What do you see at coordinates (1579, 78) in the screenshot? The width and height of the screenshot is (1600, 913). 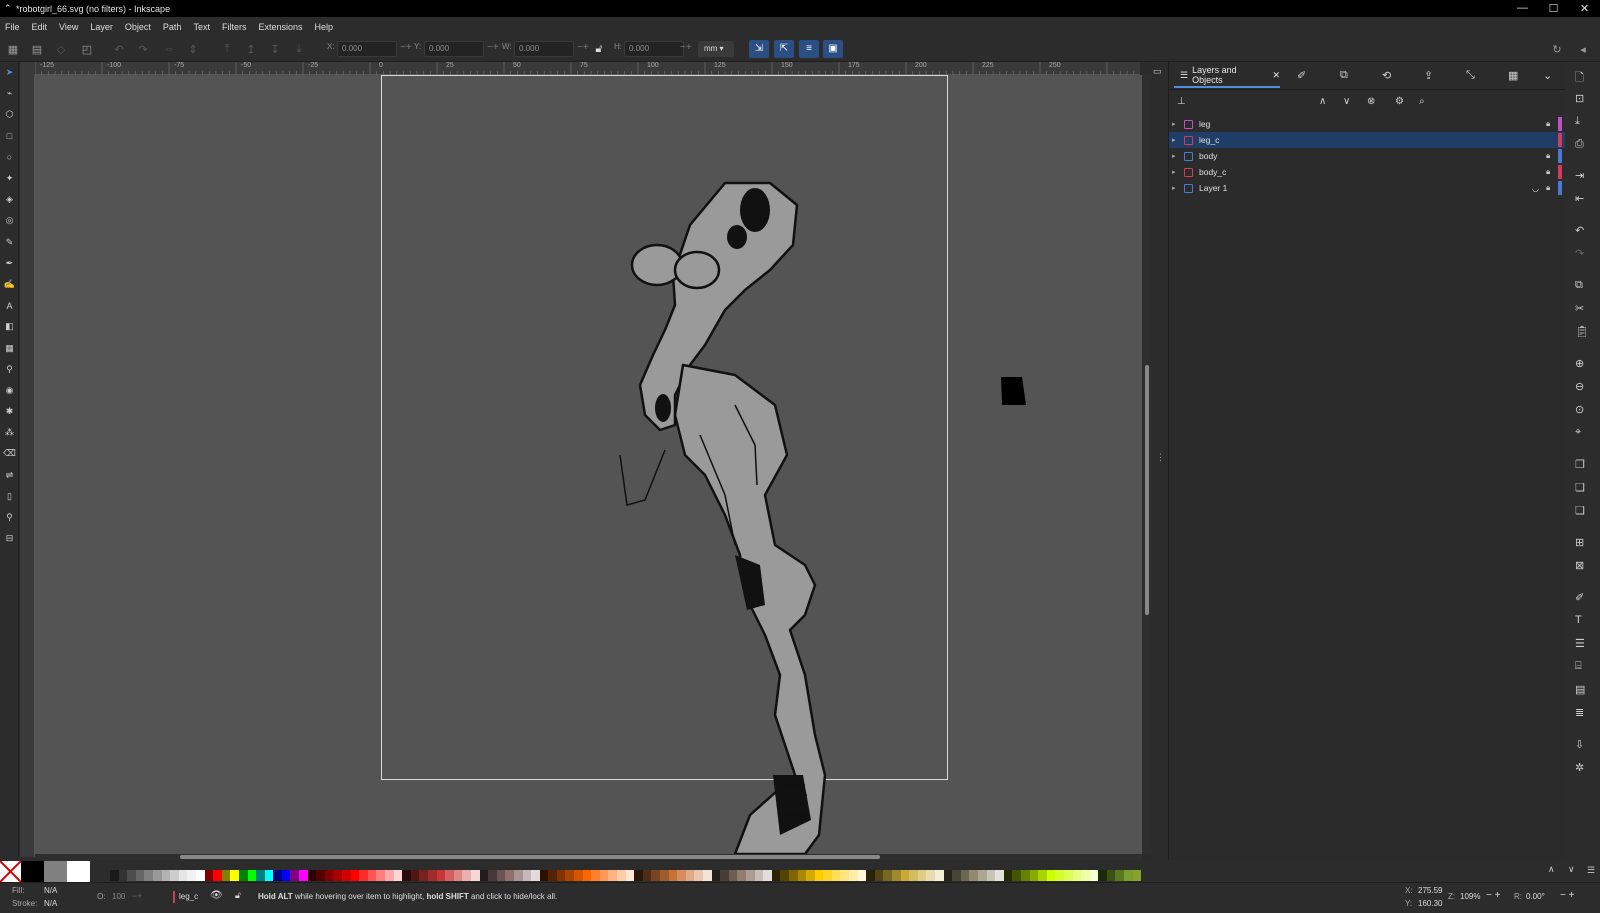 I see `new-document-icon: 🗋︎` at bounding box center [1579, 78].